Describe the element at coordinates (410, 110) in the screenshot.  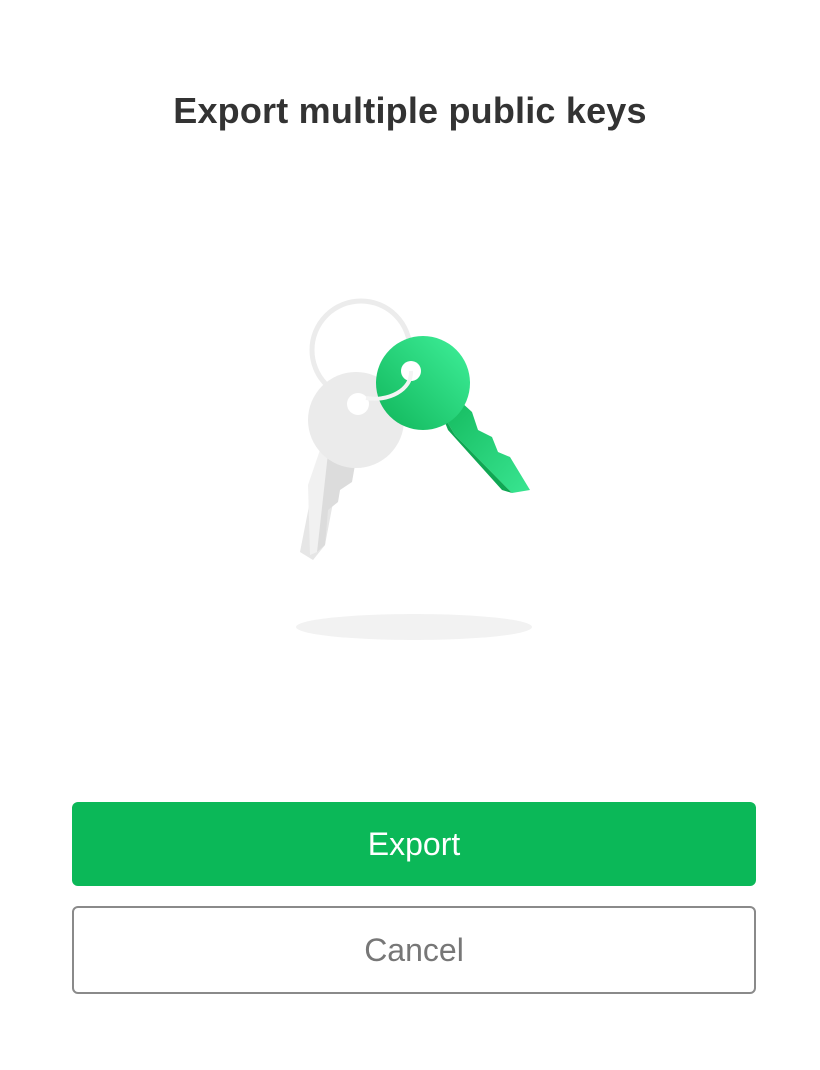
I see `page-title: Export multiple public keys` at that location.